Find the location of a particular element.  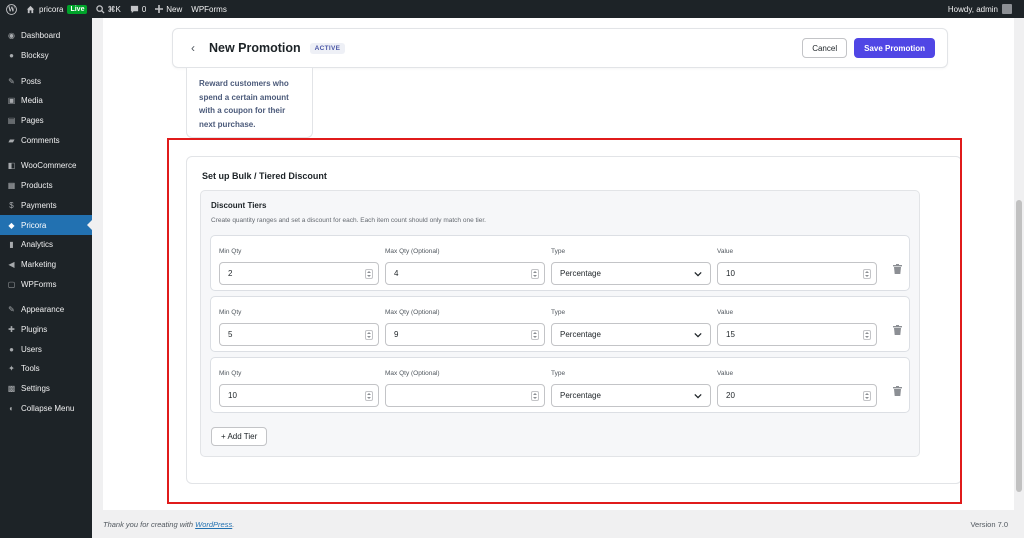

sidebar-item-label: Tools is located at coordinates (30, 369).